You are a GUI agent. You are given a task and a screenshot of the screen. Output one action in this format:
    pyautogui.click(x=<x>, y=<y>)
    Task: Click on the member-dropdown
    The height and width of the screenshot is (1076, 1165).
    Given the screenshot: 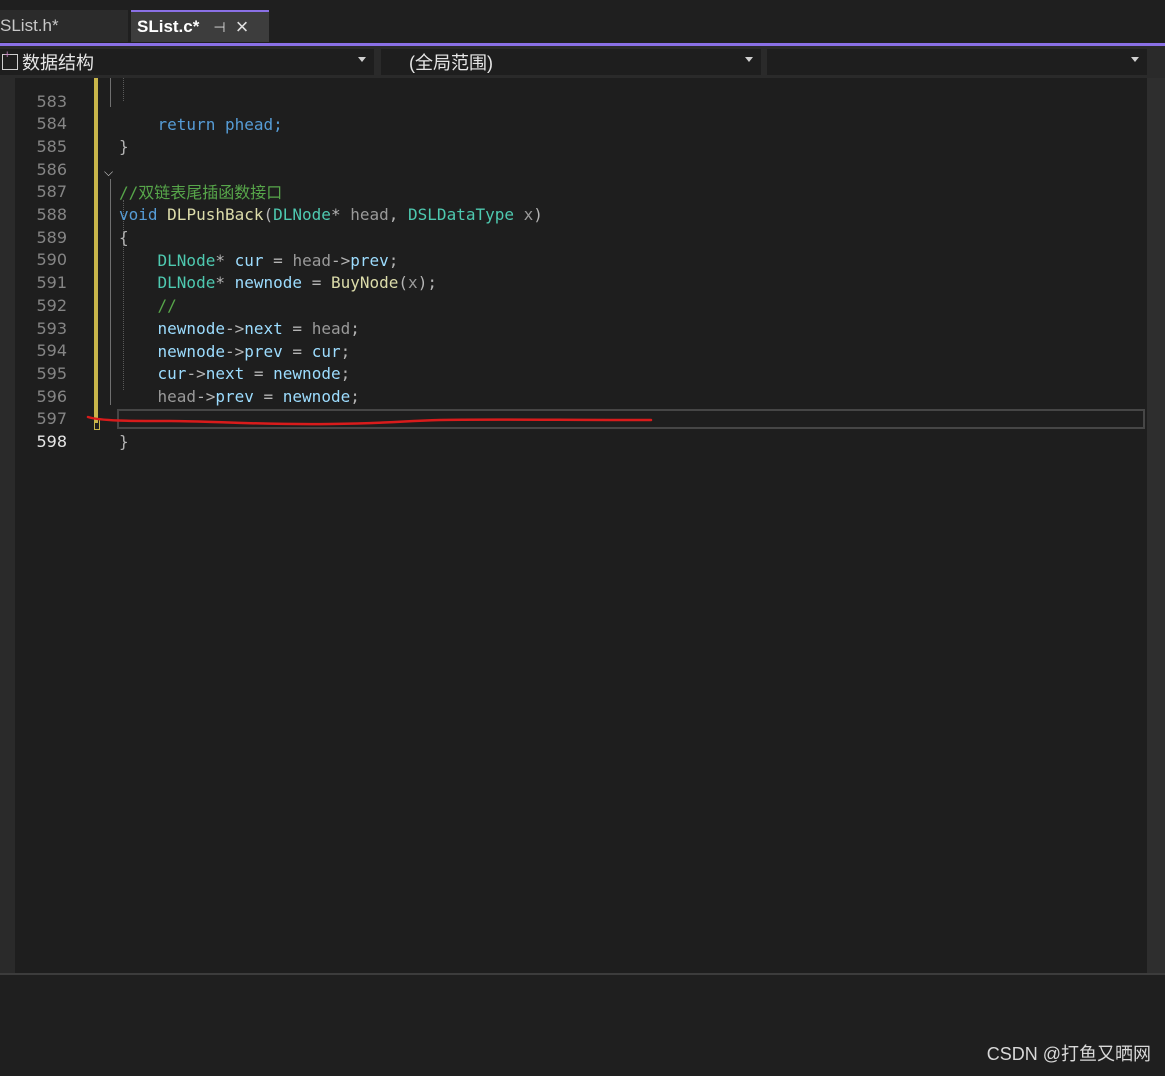 What is the action you would take?
    pyautogui.click(x=957, y=62)
    